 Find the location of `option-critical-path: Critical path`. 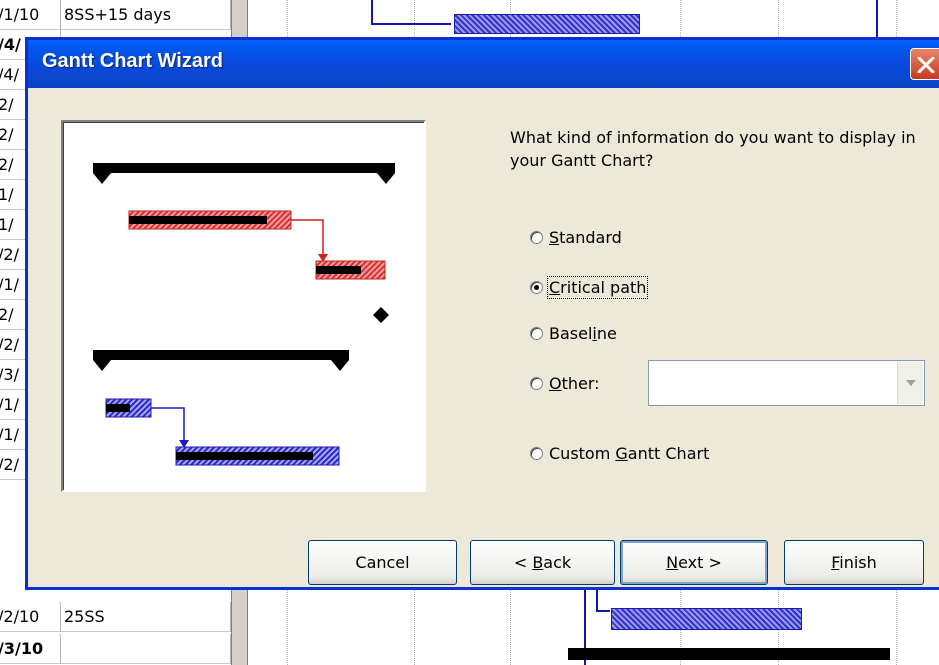

option-critical-path: Critical path is located at coordinates (589, 287).